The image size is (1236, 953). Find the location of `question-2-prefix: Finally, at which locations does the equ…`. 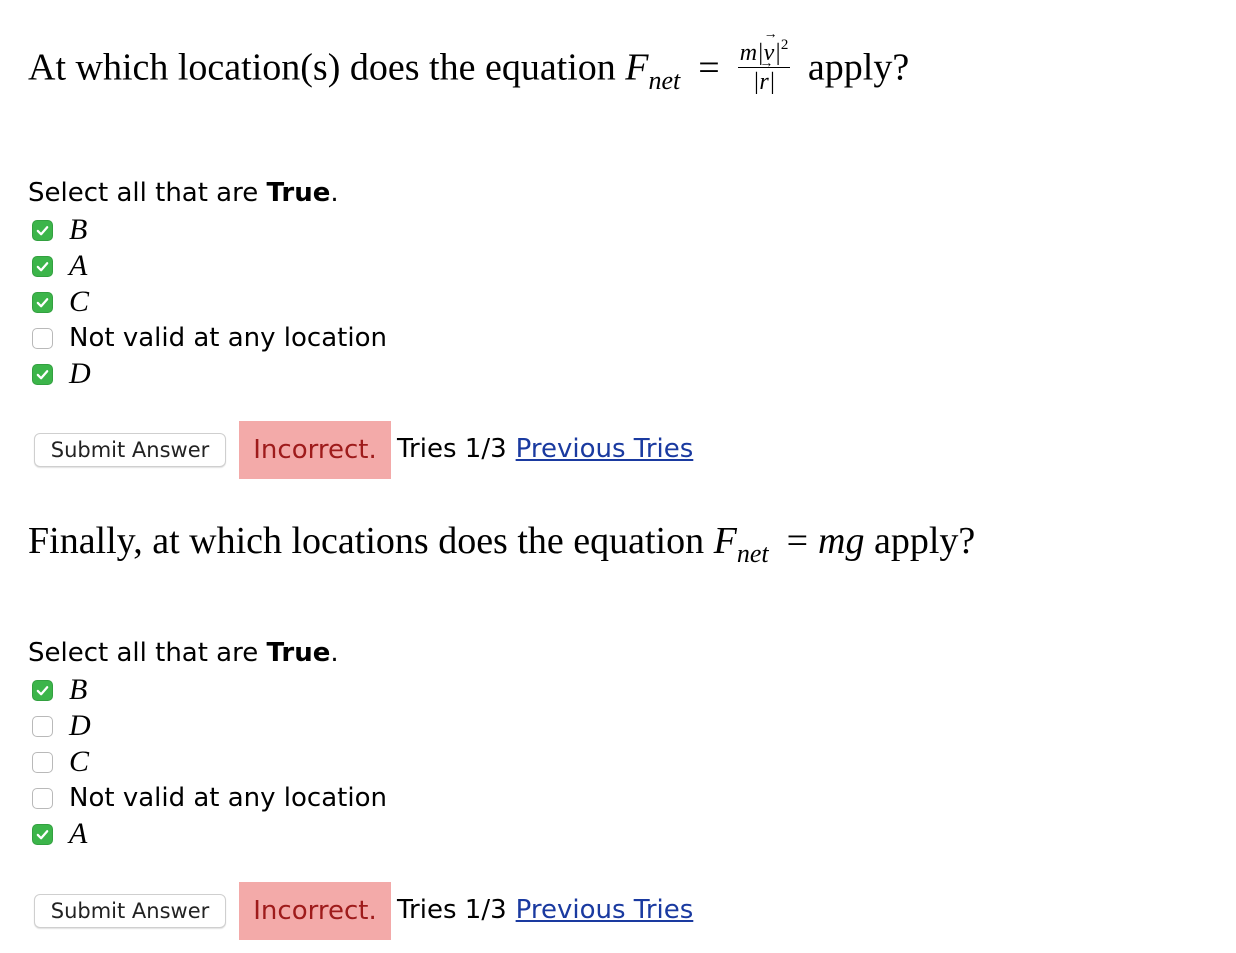

question-2-prefix: Finally, at which locations does the equ… is located at coordinates (371, 541).